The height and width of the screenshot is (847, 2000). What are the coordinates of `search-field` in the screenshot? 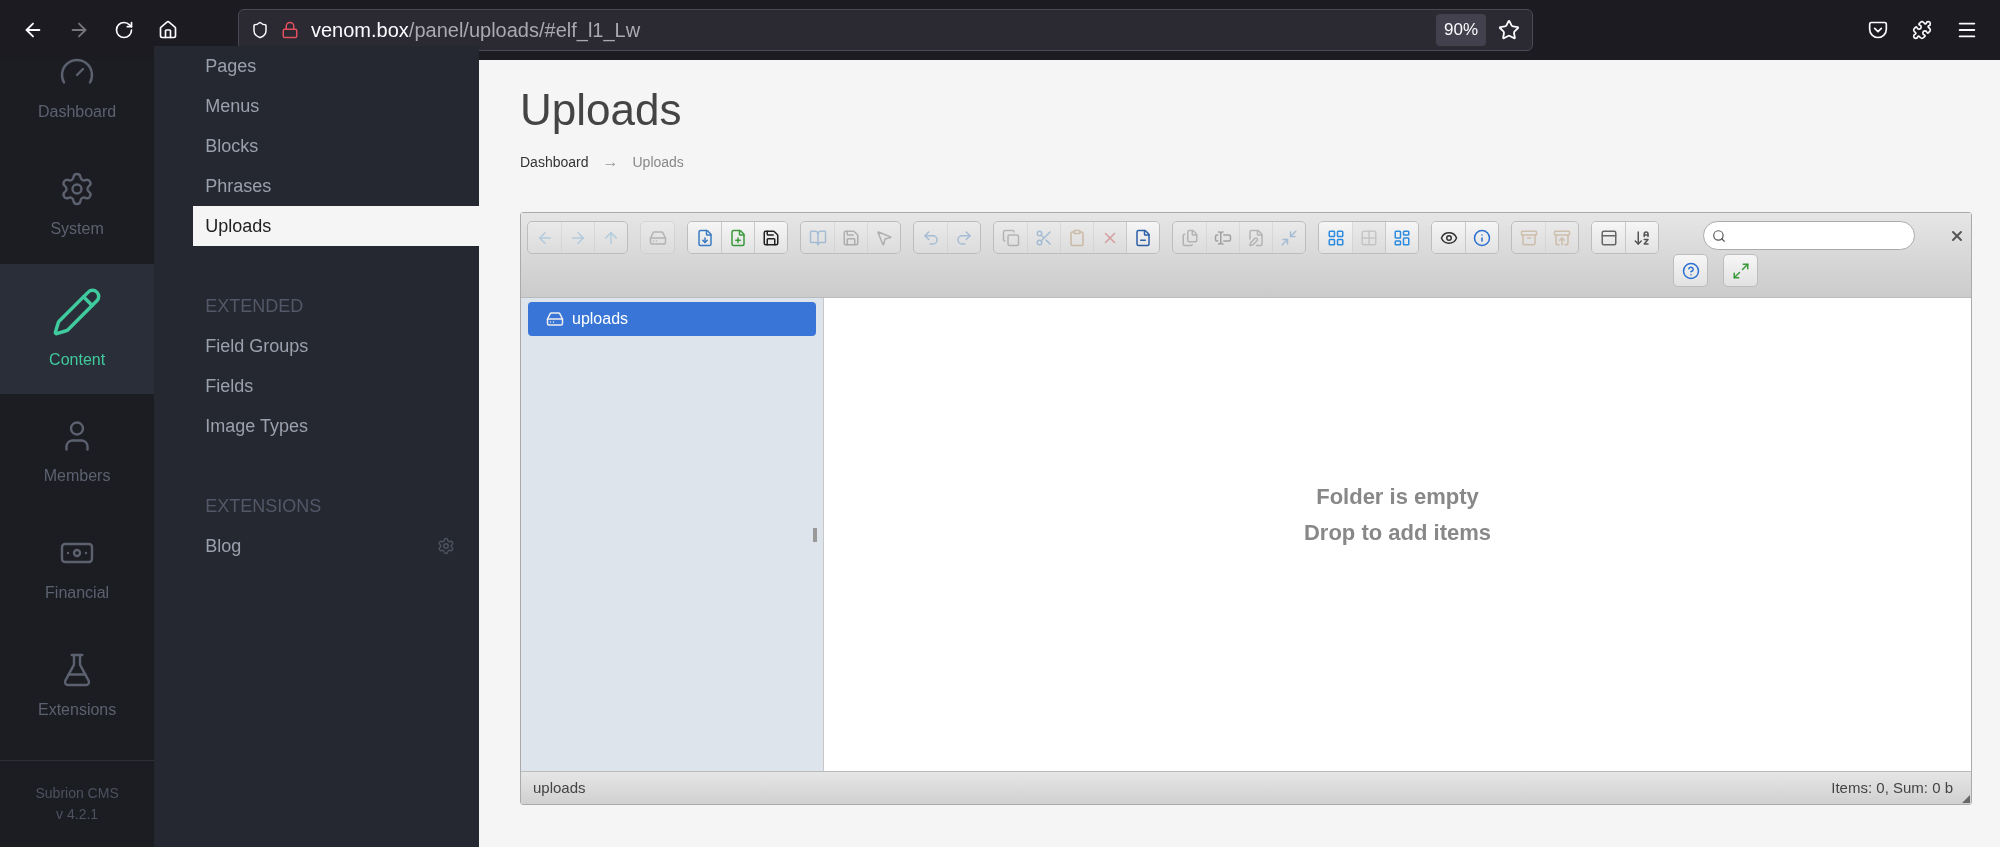 It's located at (1809, 235).